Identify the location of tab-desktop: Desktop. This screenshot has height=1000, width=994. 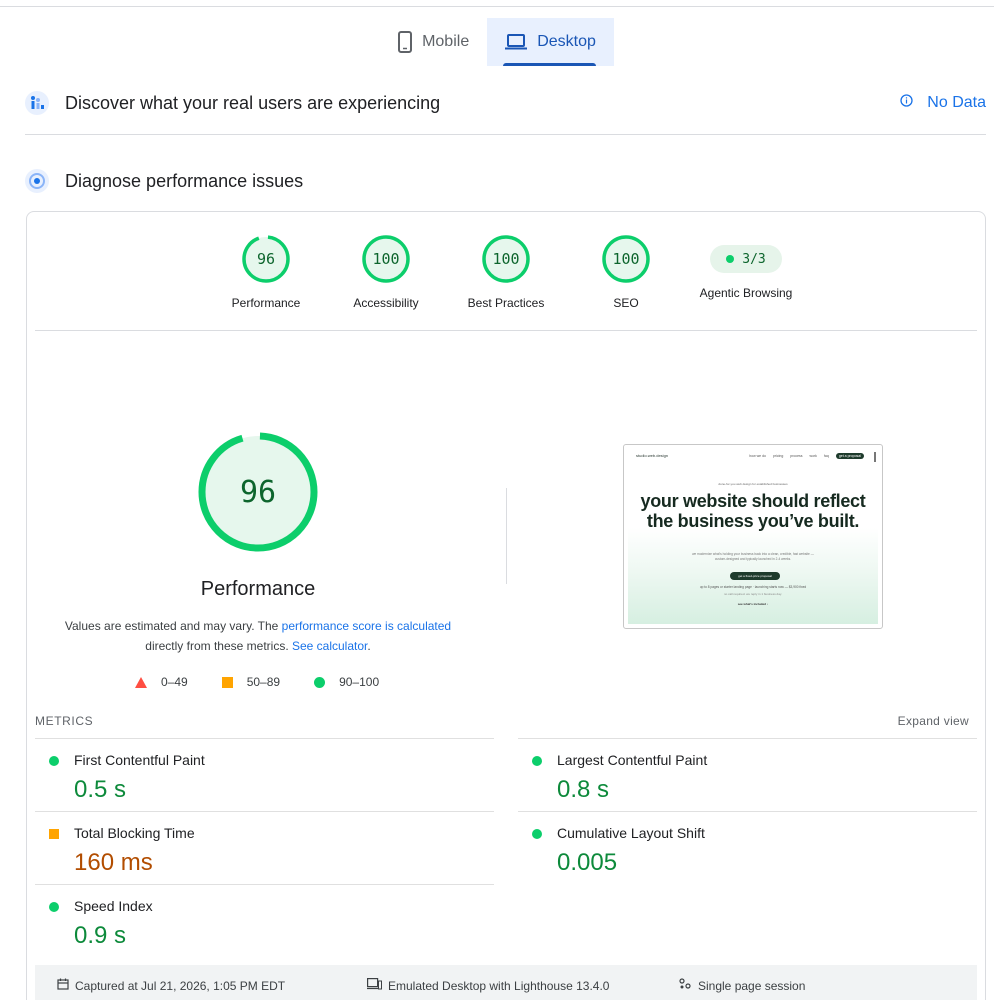
(550, 42).